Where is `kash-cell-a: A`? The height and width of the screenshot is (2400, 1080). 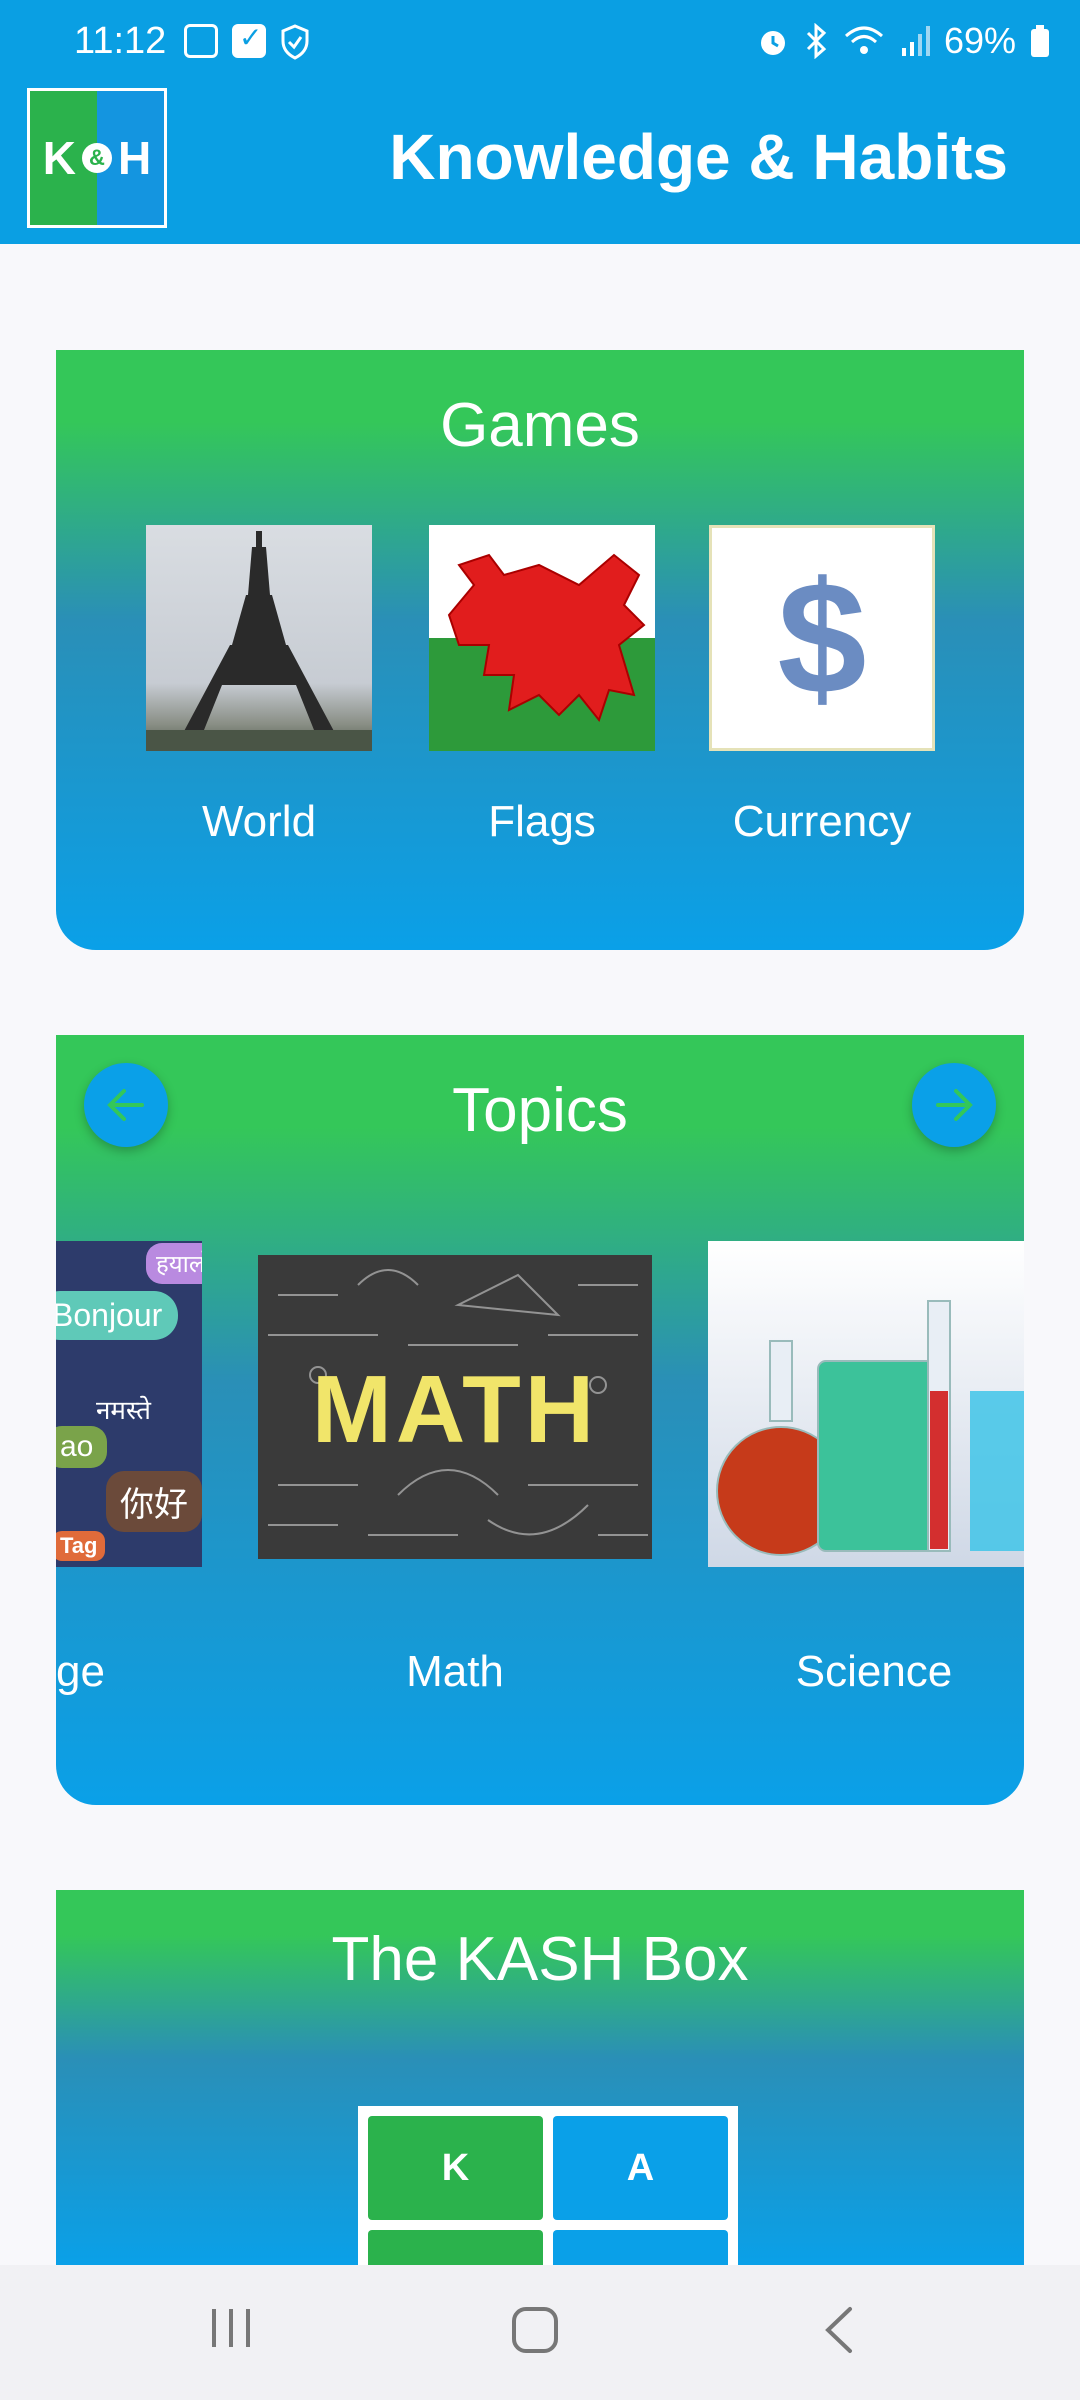
kash-cell-a: A is located at coordinates (640, 2168).